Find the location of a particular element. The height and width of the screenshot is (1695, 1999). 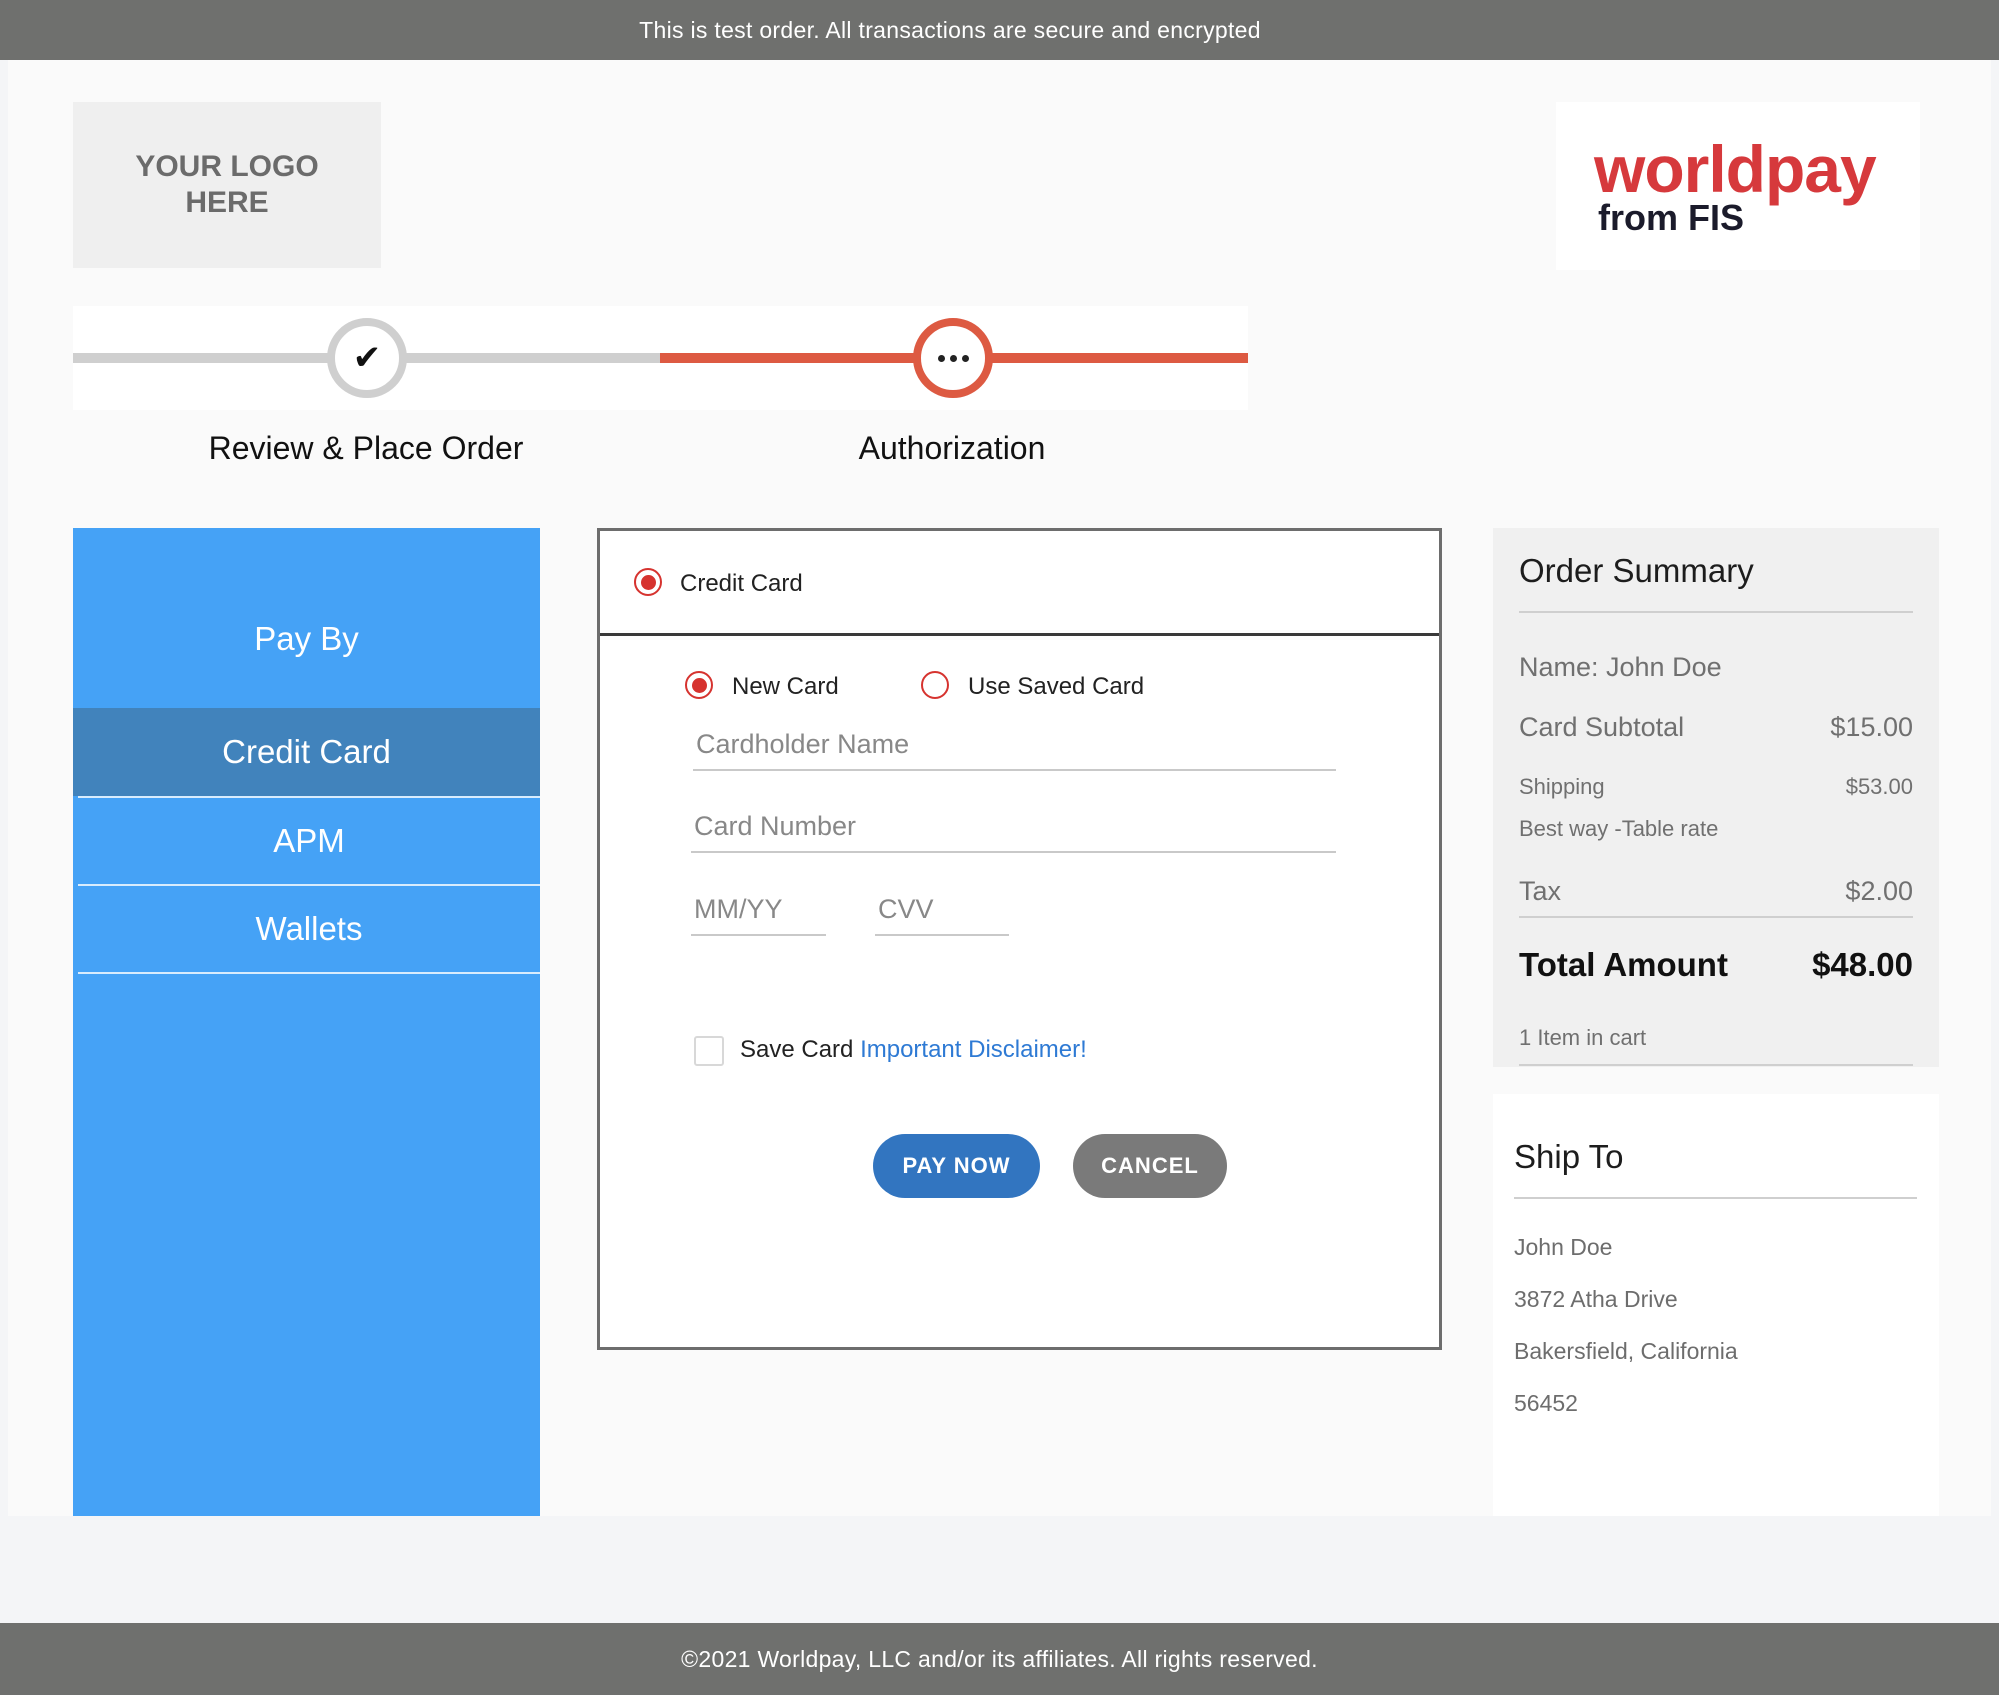

ship-to-city-state: Bakersfield, California is located at coordinates (1626, 1351).